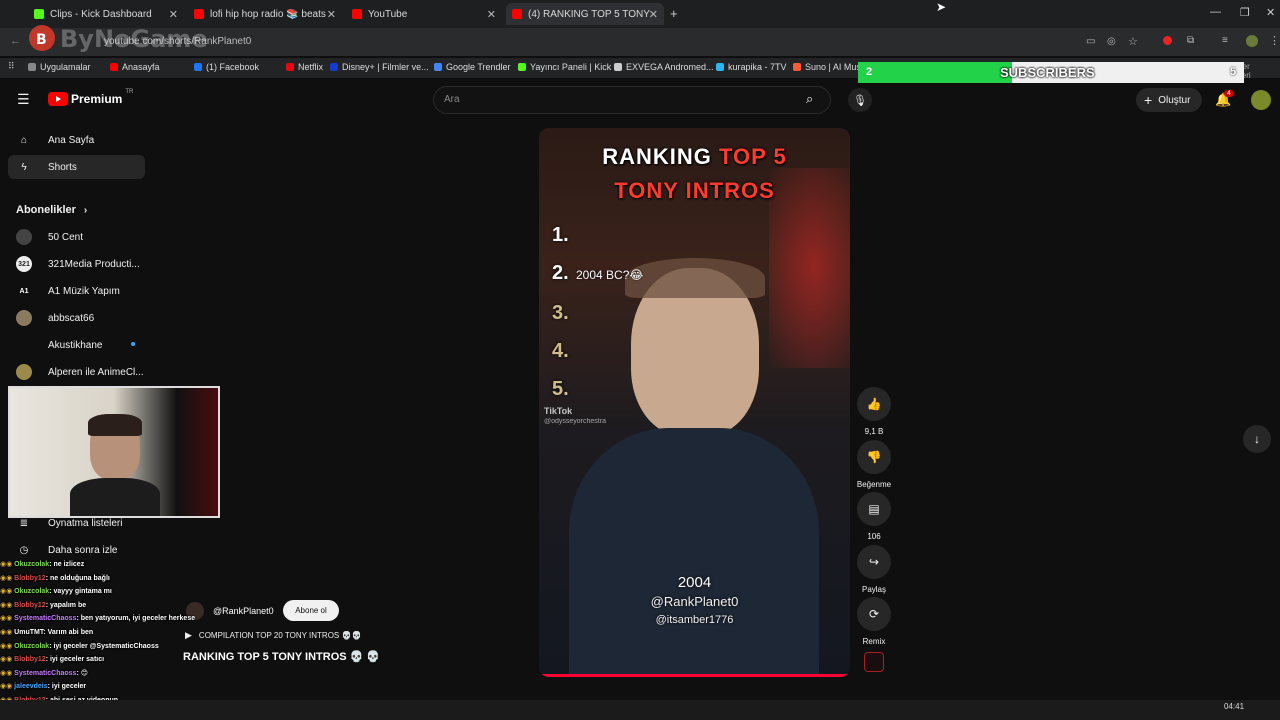 Image resolution: width=1280 pixels, height=720 pixels. What do you see at coordinates (640, 710) in the screenshot?
I see `taskbar` at bounding box center [640, 710].